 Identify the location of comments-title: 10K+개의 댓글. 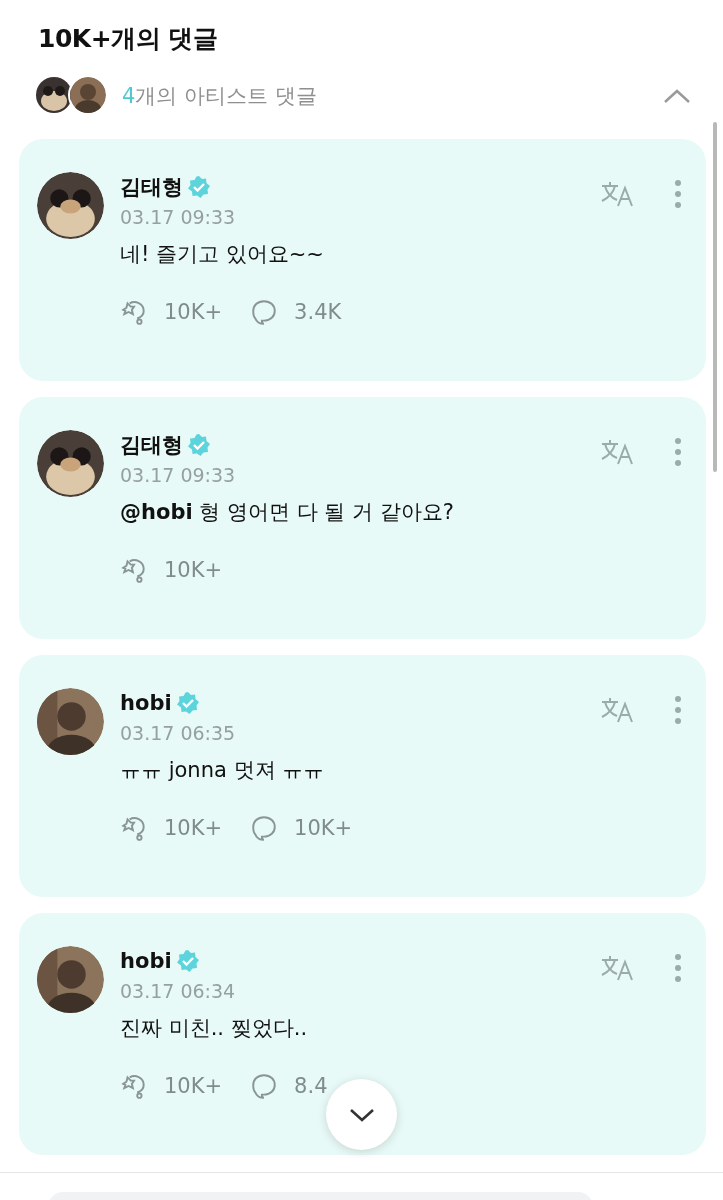
(128, 39).